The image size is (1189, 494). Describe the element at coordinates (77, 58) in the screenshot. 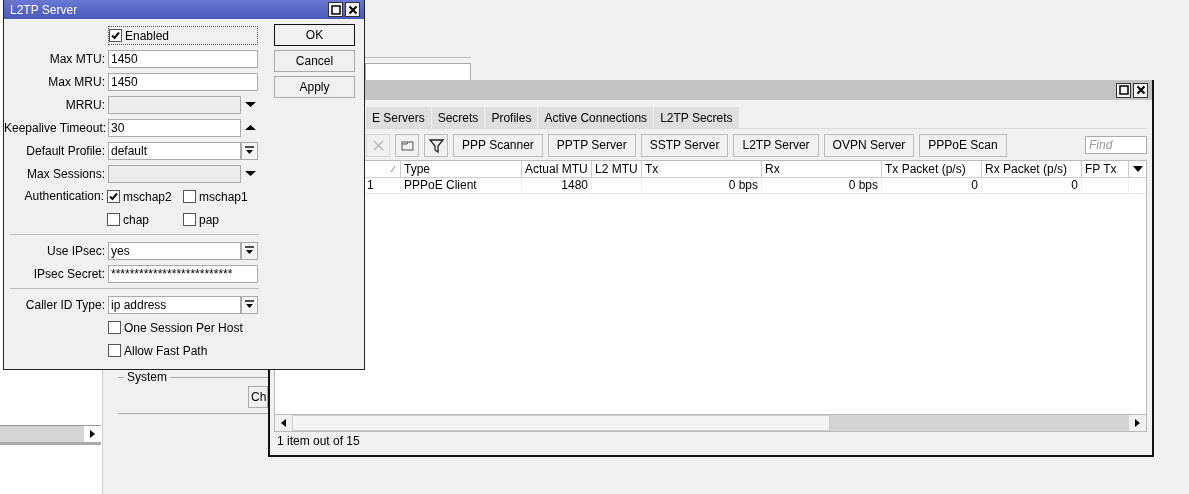

I see `field-label: Max MTU:` at that location.